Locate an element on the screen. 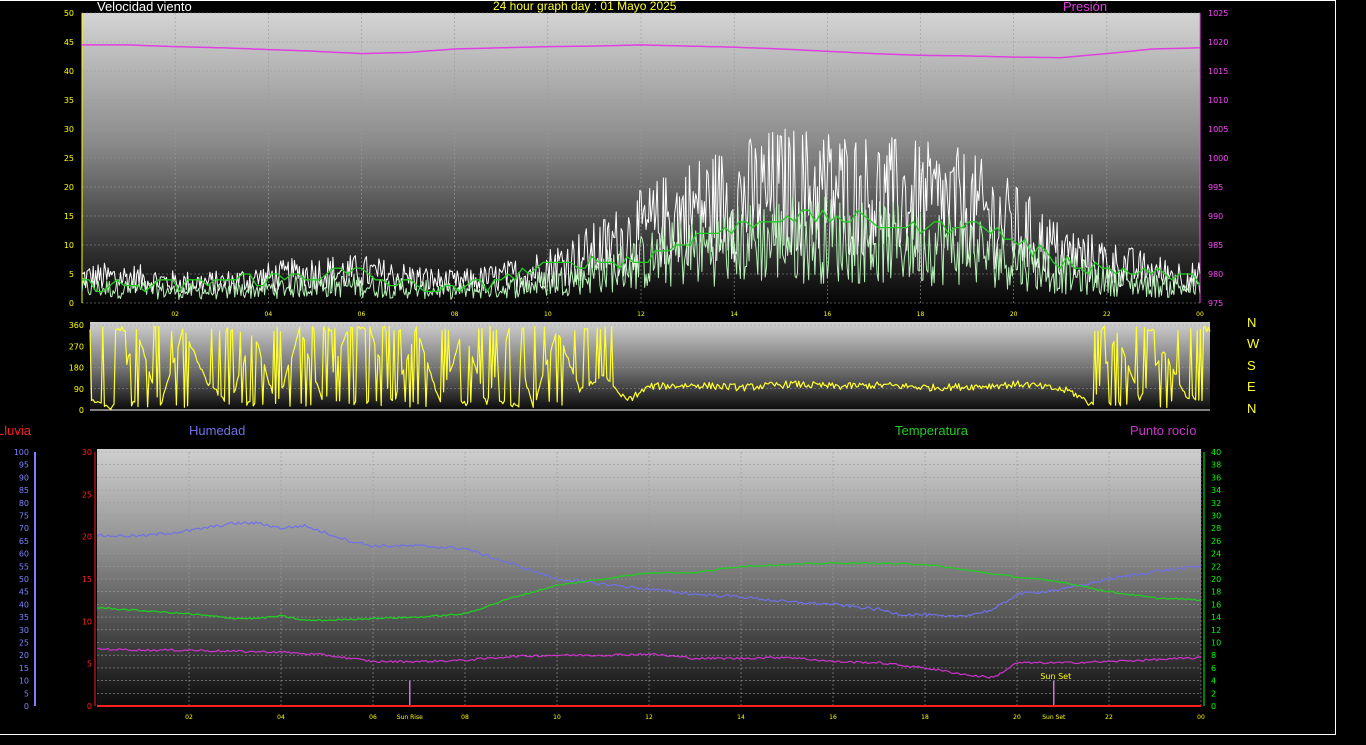 The image size is (1366, 745). pressure-y-tick-label: 975 is located at coordinates (1215, 303).